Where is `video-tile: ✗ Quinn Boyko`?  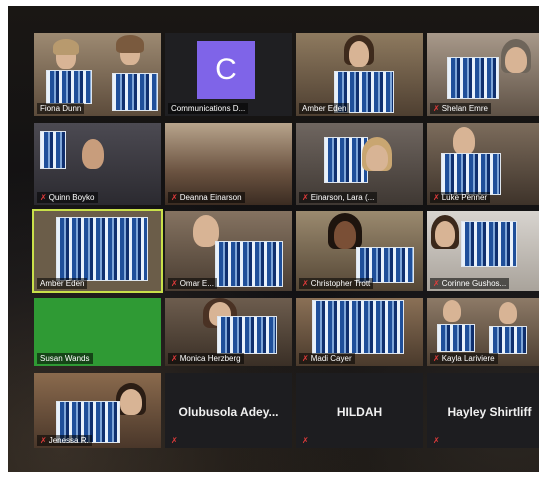 video-tile: ✗ Quinn Boyko is located at coordinates (97, 164).